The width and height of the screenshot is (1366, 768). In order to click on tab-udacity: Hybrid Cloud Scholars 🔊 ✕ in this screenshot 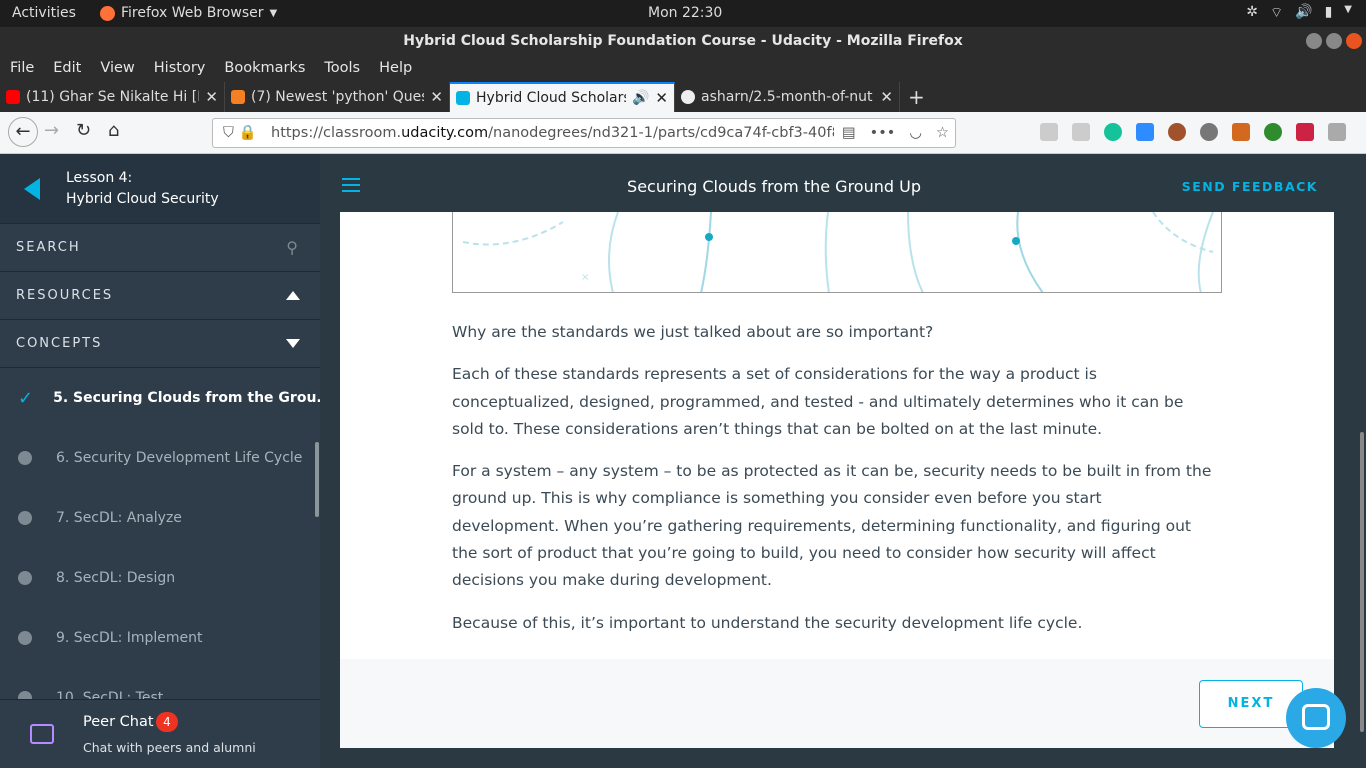, I will do `click(562, 97)`.